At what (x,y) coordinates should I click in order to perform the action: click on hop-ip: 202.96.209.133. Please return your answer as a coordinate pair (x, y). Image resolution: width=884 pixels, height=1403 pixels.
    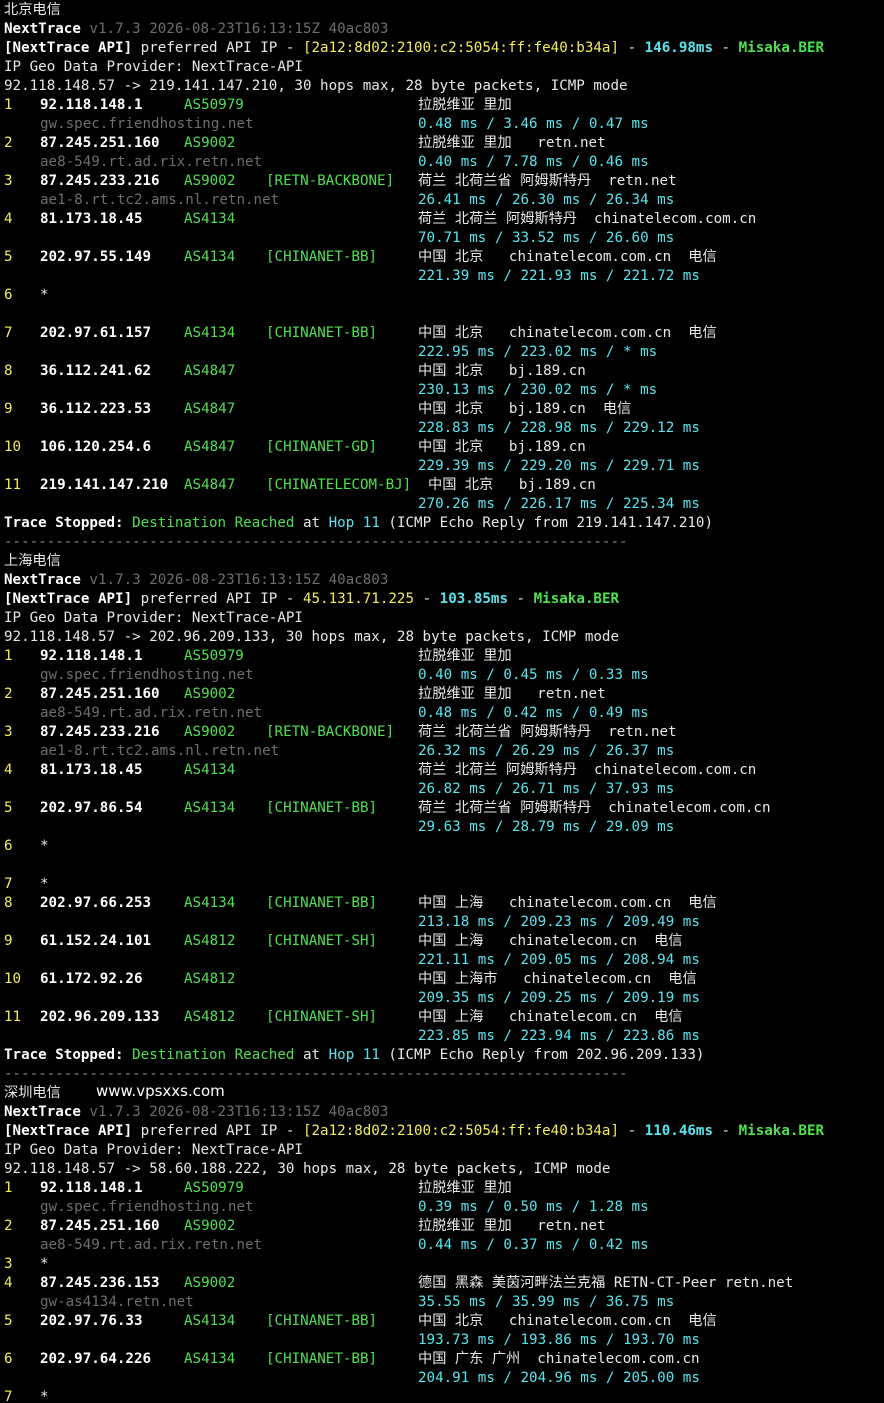
    Looking at the image, I should click on (100, 1017).